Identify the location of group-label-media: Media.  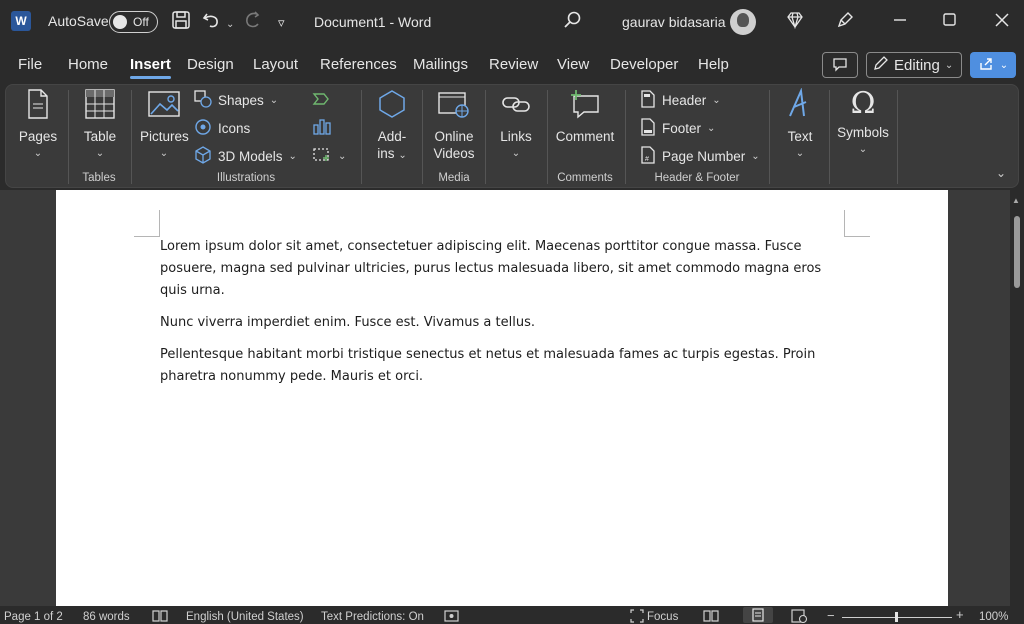
(454, 178).